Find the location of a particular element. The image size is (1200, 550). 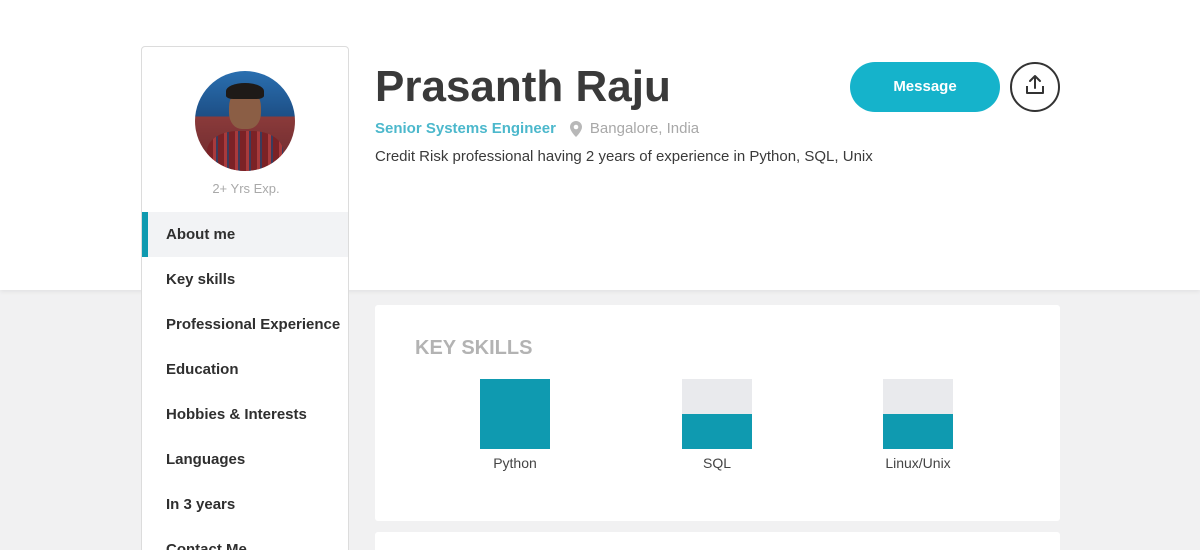

share-upload-icon is located at coordinates (1035, 87).